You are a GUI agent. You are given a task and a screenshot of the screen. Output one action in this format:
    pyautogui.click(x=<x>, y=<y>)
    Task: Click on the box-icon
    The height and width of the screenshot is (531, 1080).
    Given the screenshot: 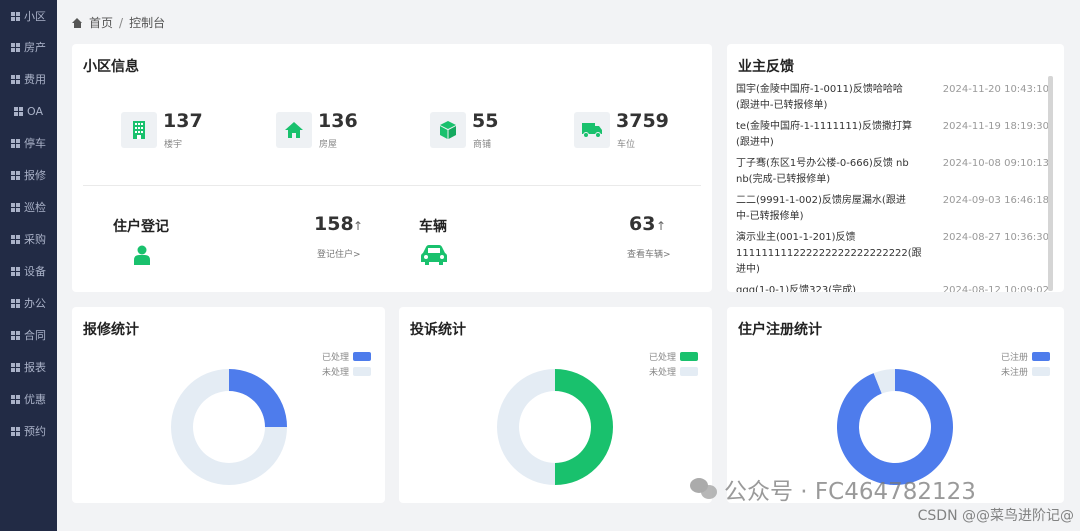 What is the action you would take?
    pyautogui.click(x=448, y=130)
    